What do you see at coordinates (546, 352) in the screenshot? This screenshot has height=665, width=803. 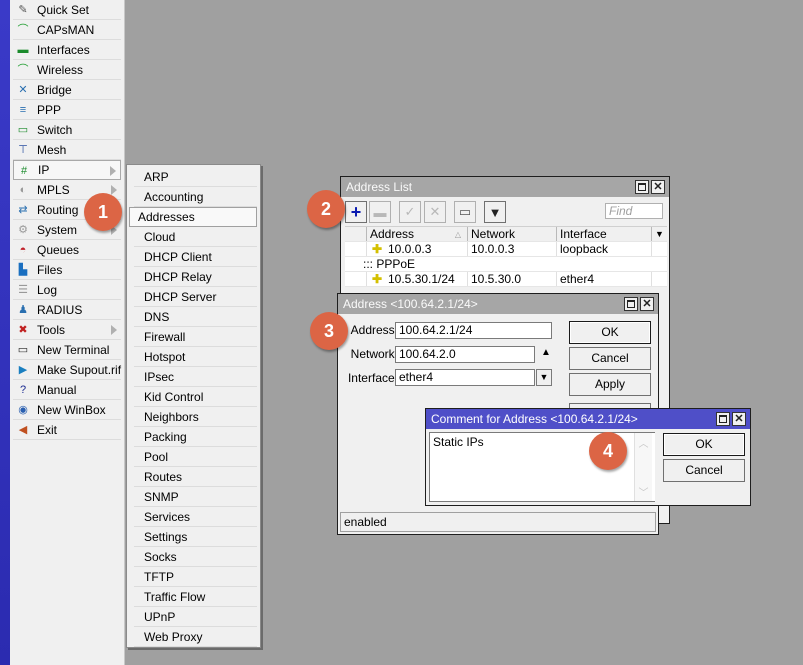 I see `collapse-arrow-icon: ▲` at bounding box center [546, 352].